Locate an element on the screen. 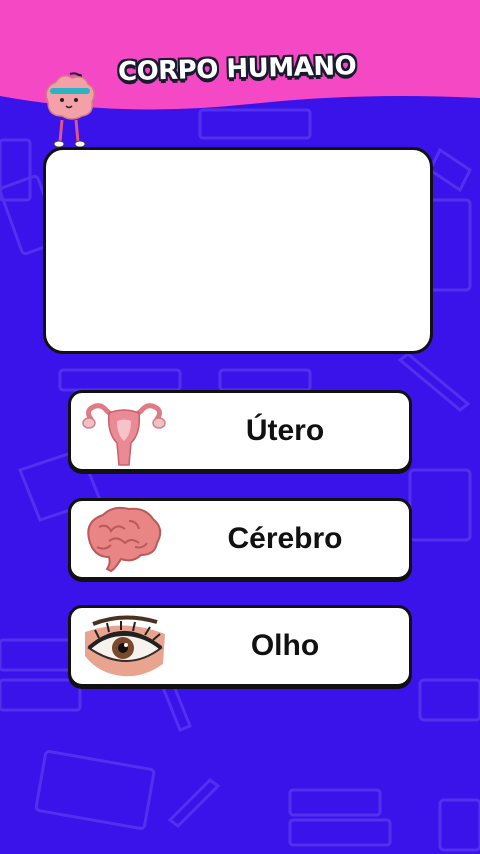 Image resolution: width=480 pixels, height=854 pixels. answer-label: Olho is located at coordinates (285, 645).